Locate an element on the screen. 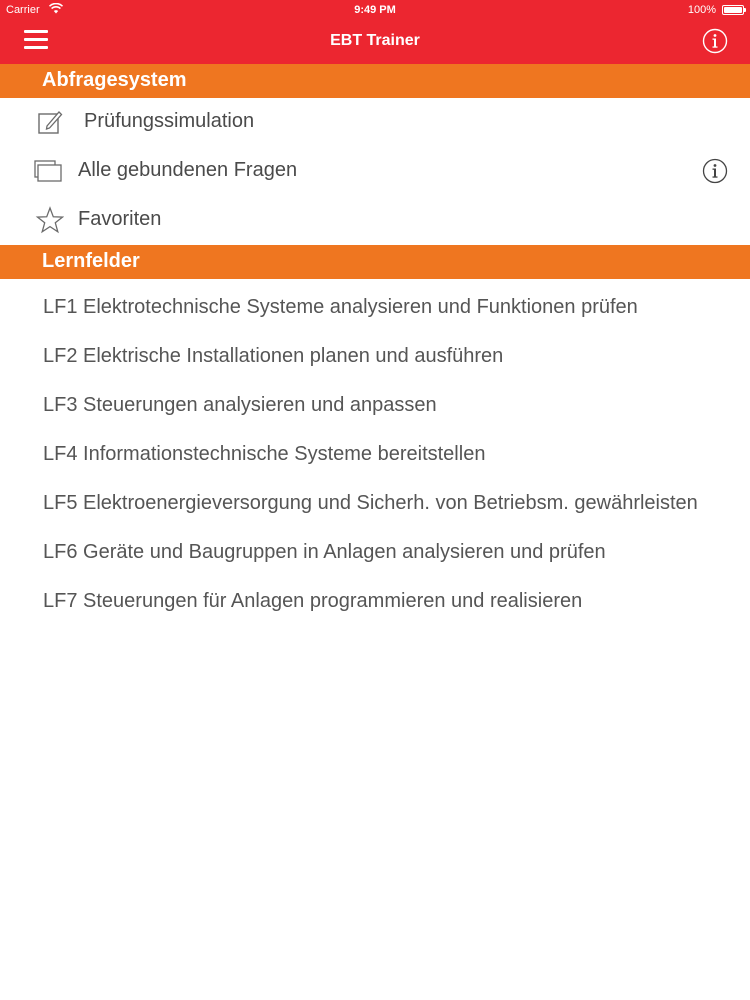  lernfeld-label: LF3 Steuerungen analysieren und anpassen is located at coordinates (240, 405).